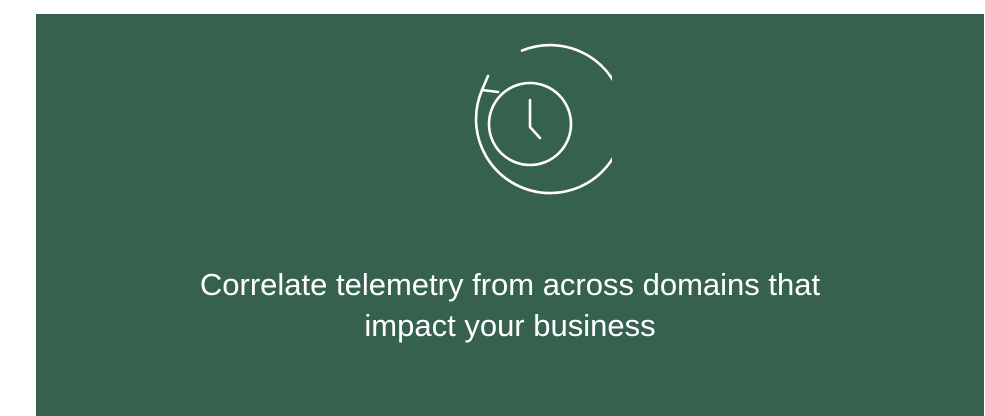 This screenshot has width=985, height=416. What do you see at coordinates (530, 124) in the screenshot?
I see `clock-history-icon` at bounding box center [530, 124].